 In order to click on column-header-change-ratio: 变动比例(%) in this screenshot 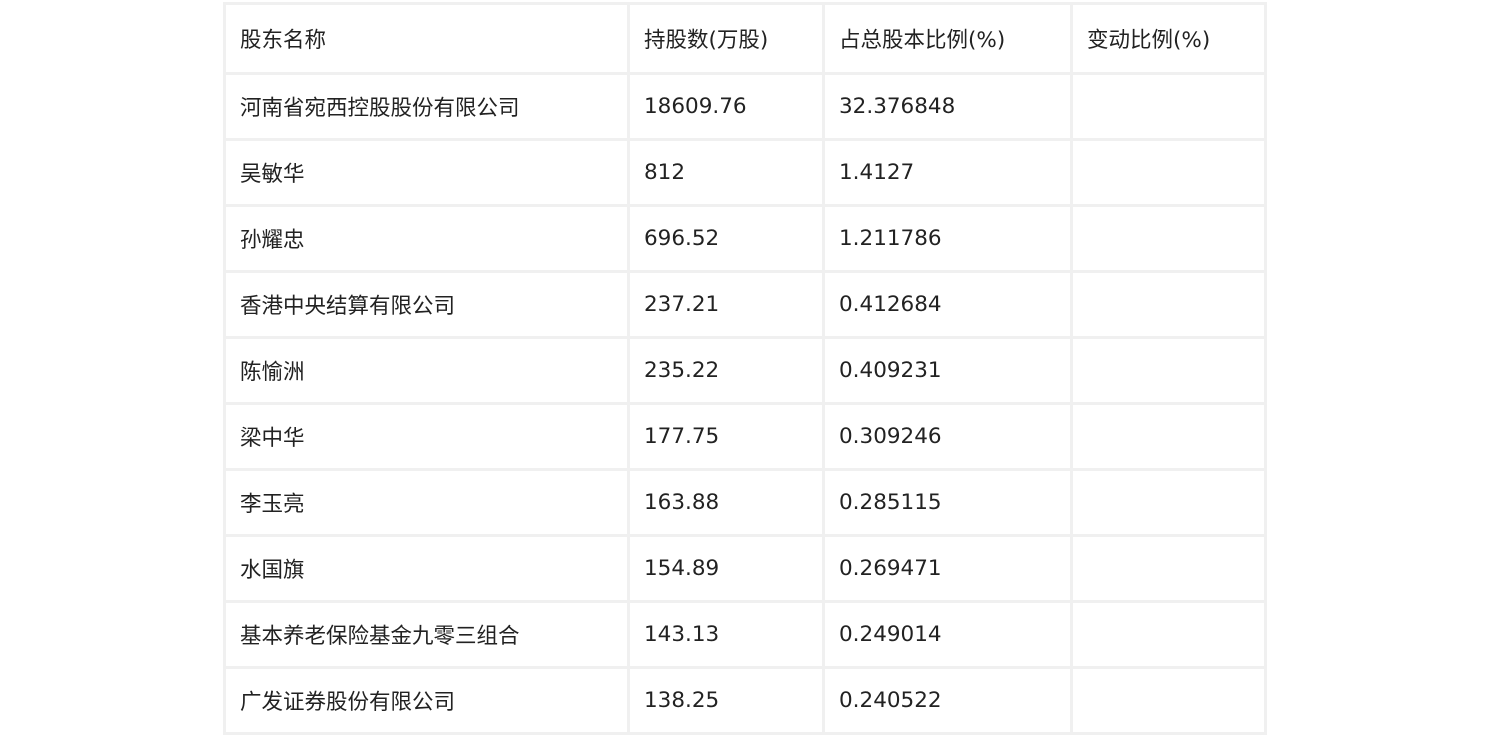, I will do `click(1168, 38)`.